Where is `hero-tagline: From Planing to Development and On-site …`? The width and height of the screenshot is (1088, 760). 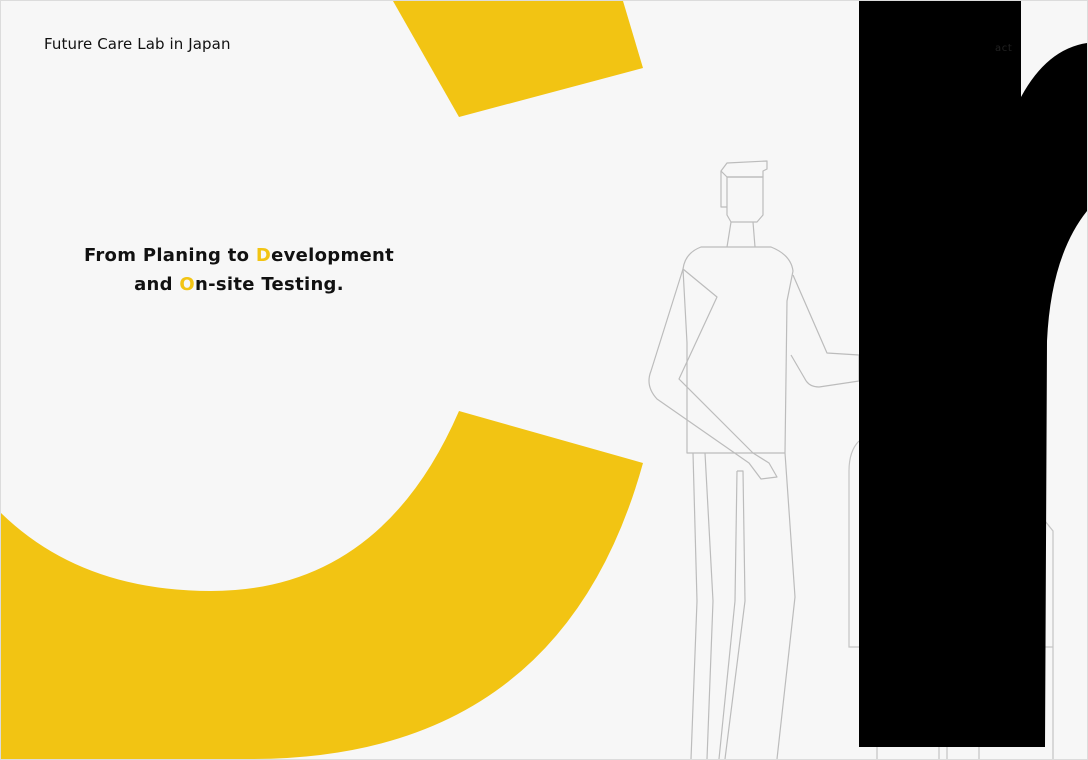 hero-tagline: From Planing to Development and On-site … is located at coordinates (239, 270).